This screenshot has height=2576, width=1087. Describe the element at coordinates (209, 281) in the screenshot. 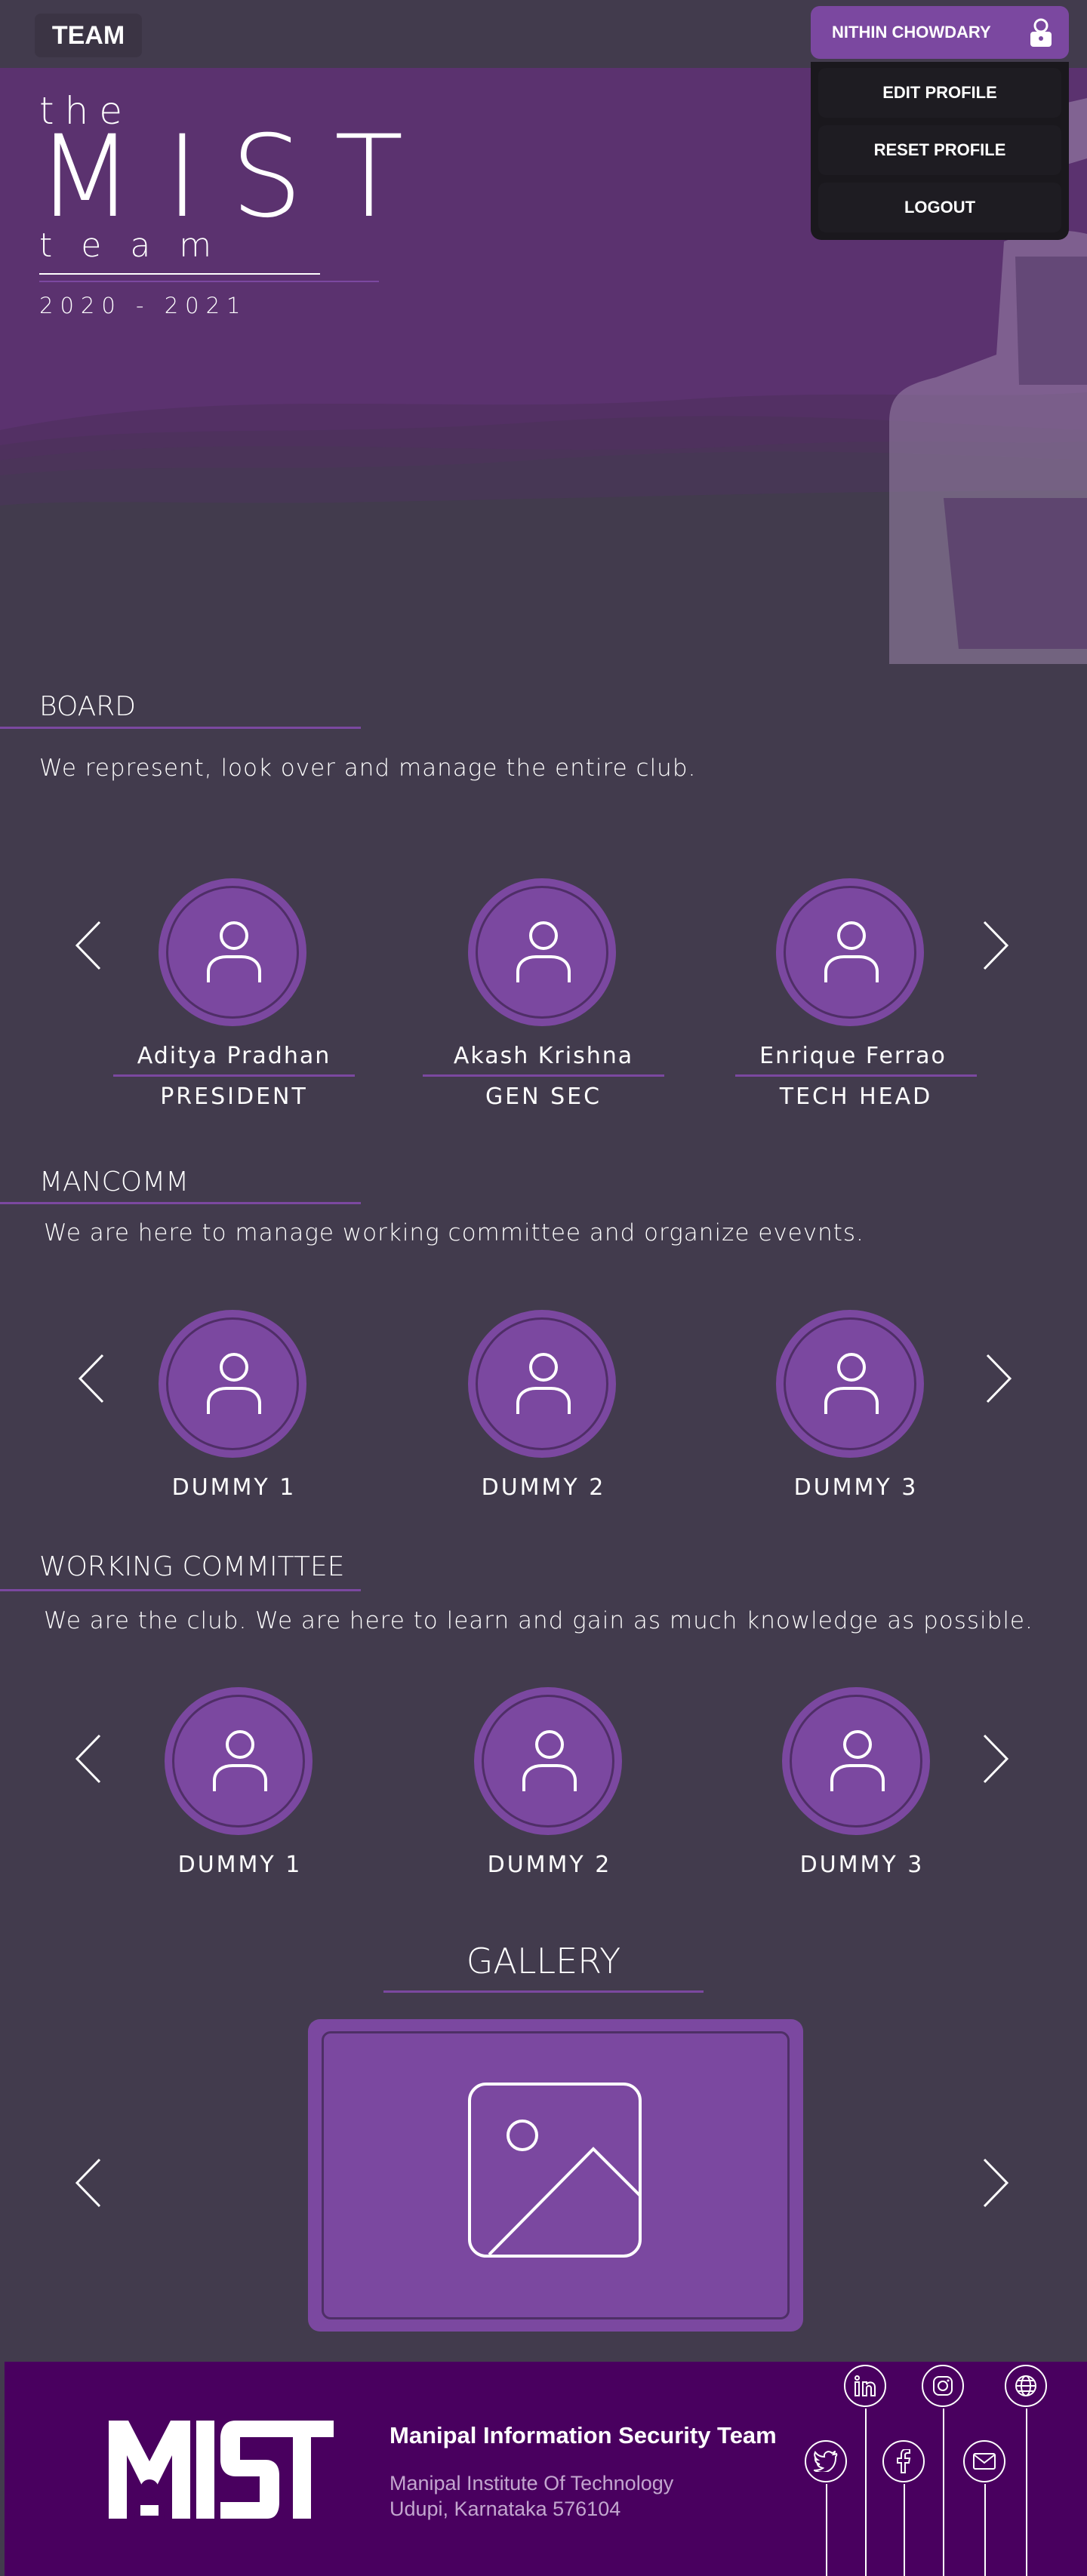

I see `logo-accent-line` at that location.